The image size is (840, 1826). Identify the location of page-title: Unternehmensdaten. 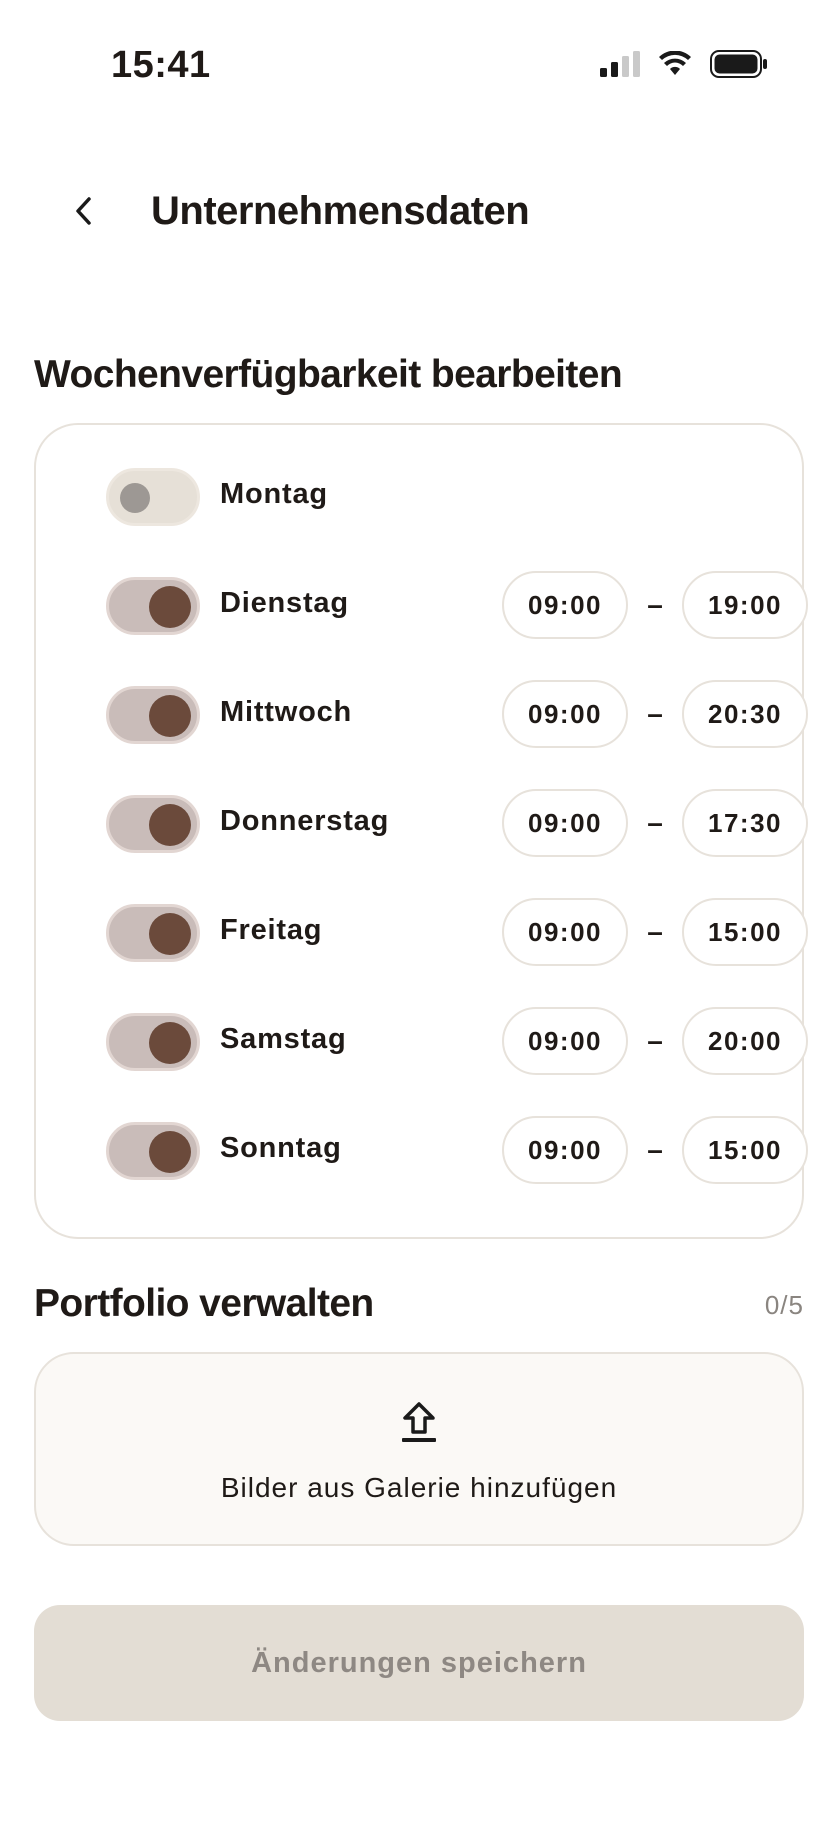
(340, 211).